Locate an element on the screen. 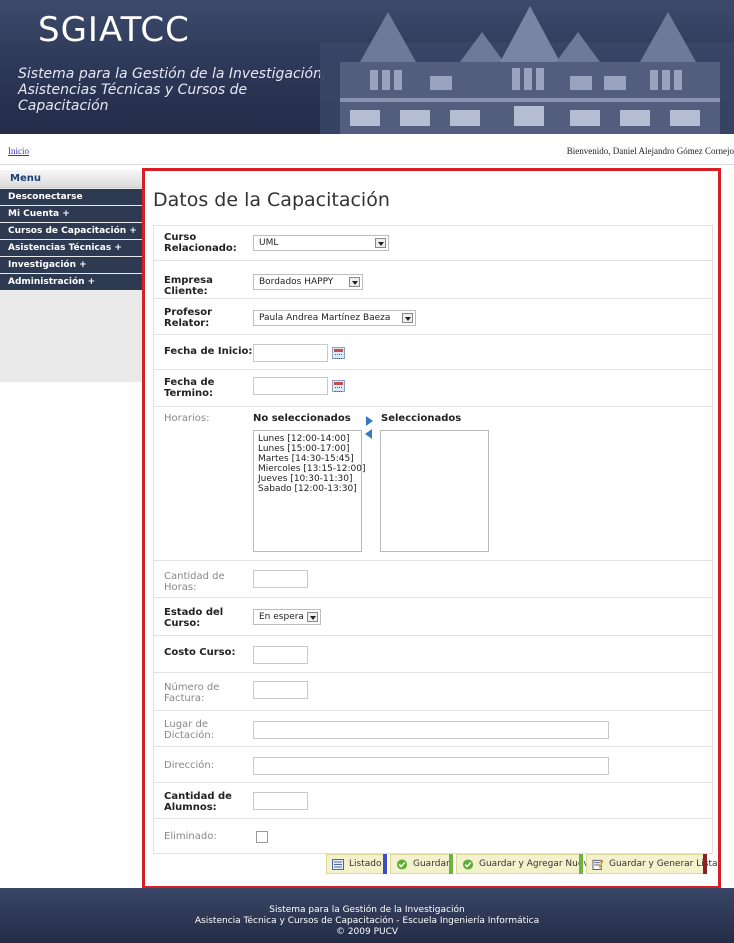  sidebar-item-administracion: Administración + is located at coordinates (71, 282).